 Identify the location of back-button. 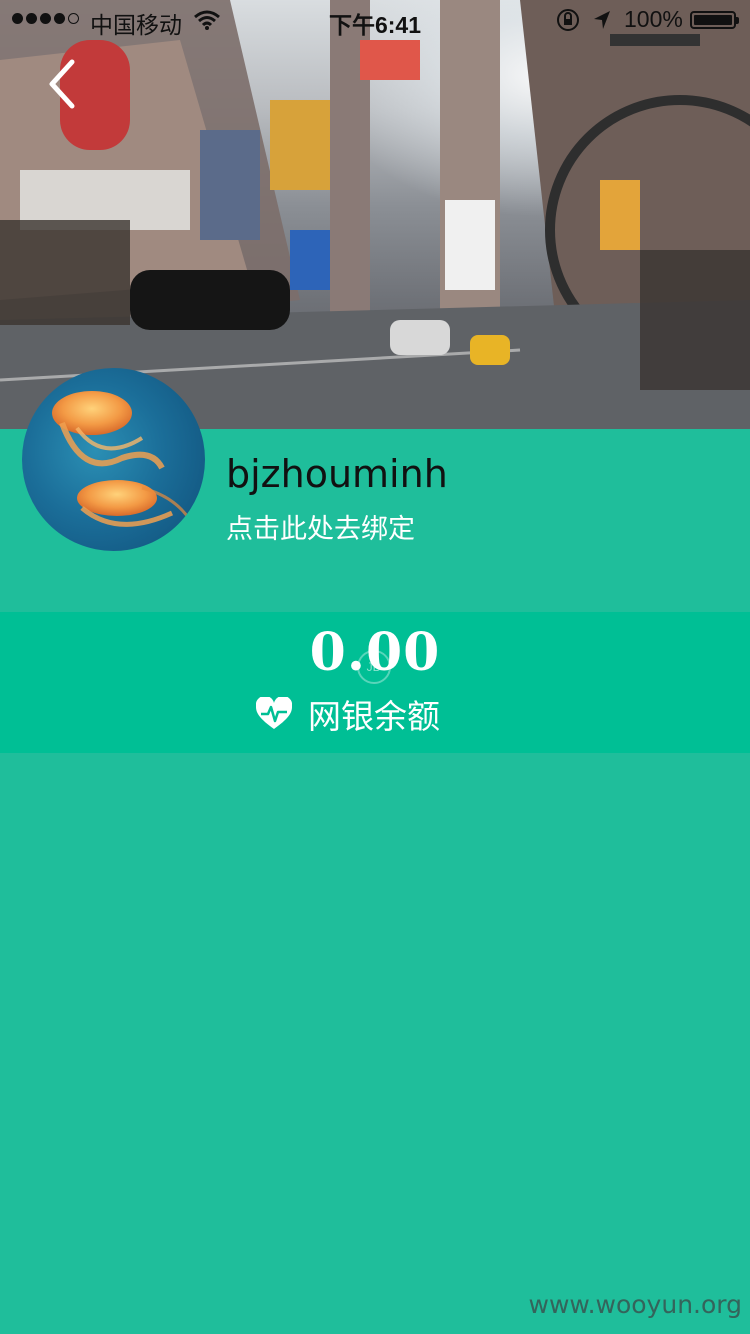
(60, 84).